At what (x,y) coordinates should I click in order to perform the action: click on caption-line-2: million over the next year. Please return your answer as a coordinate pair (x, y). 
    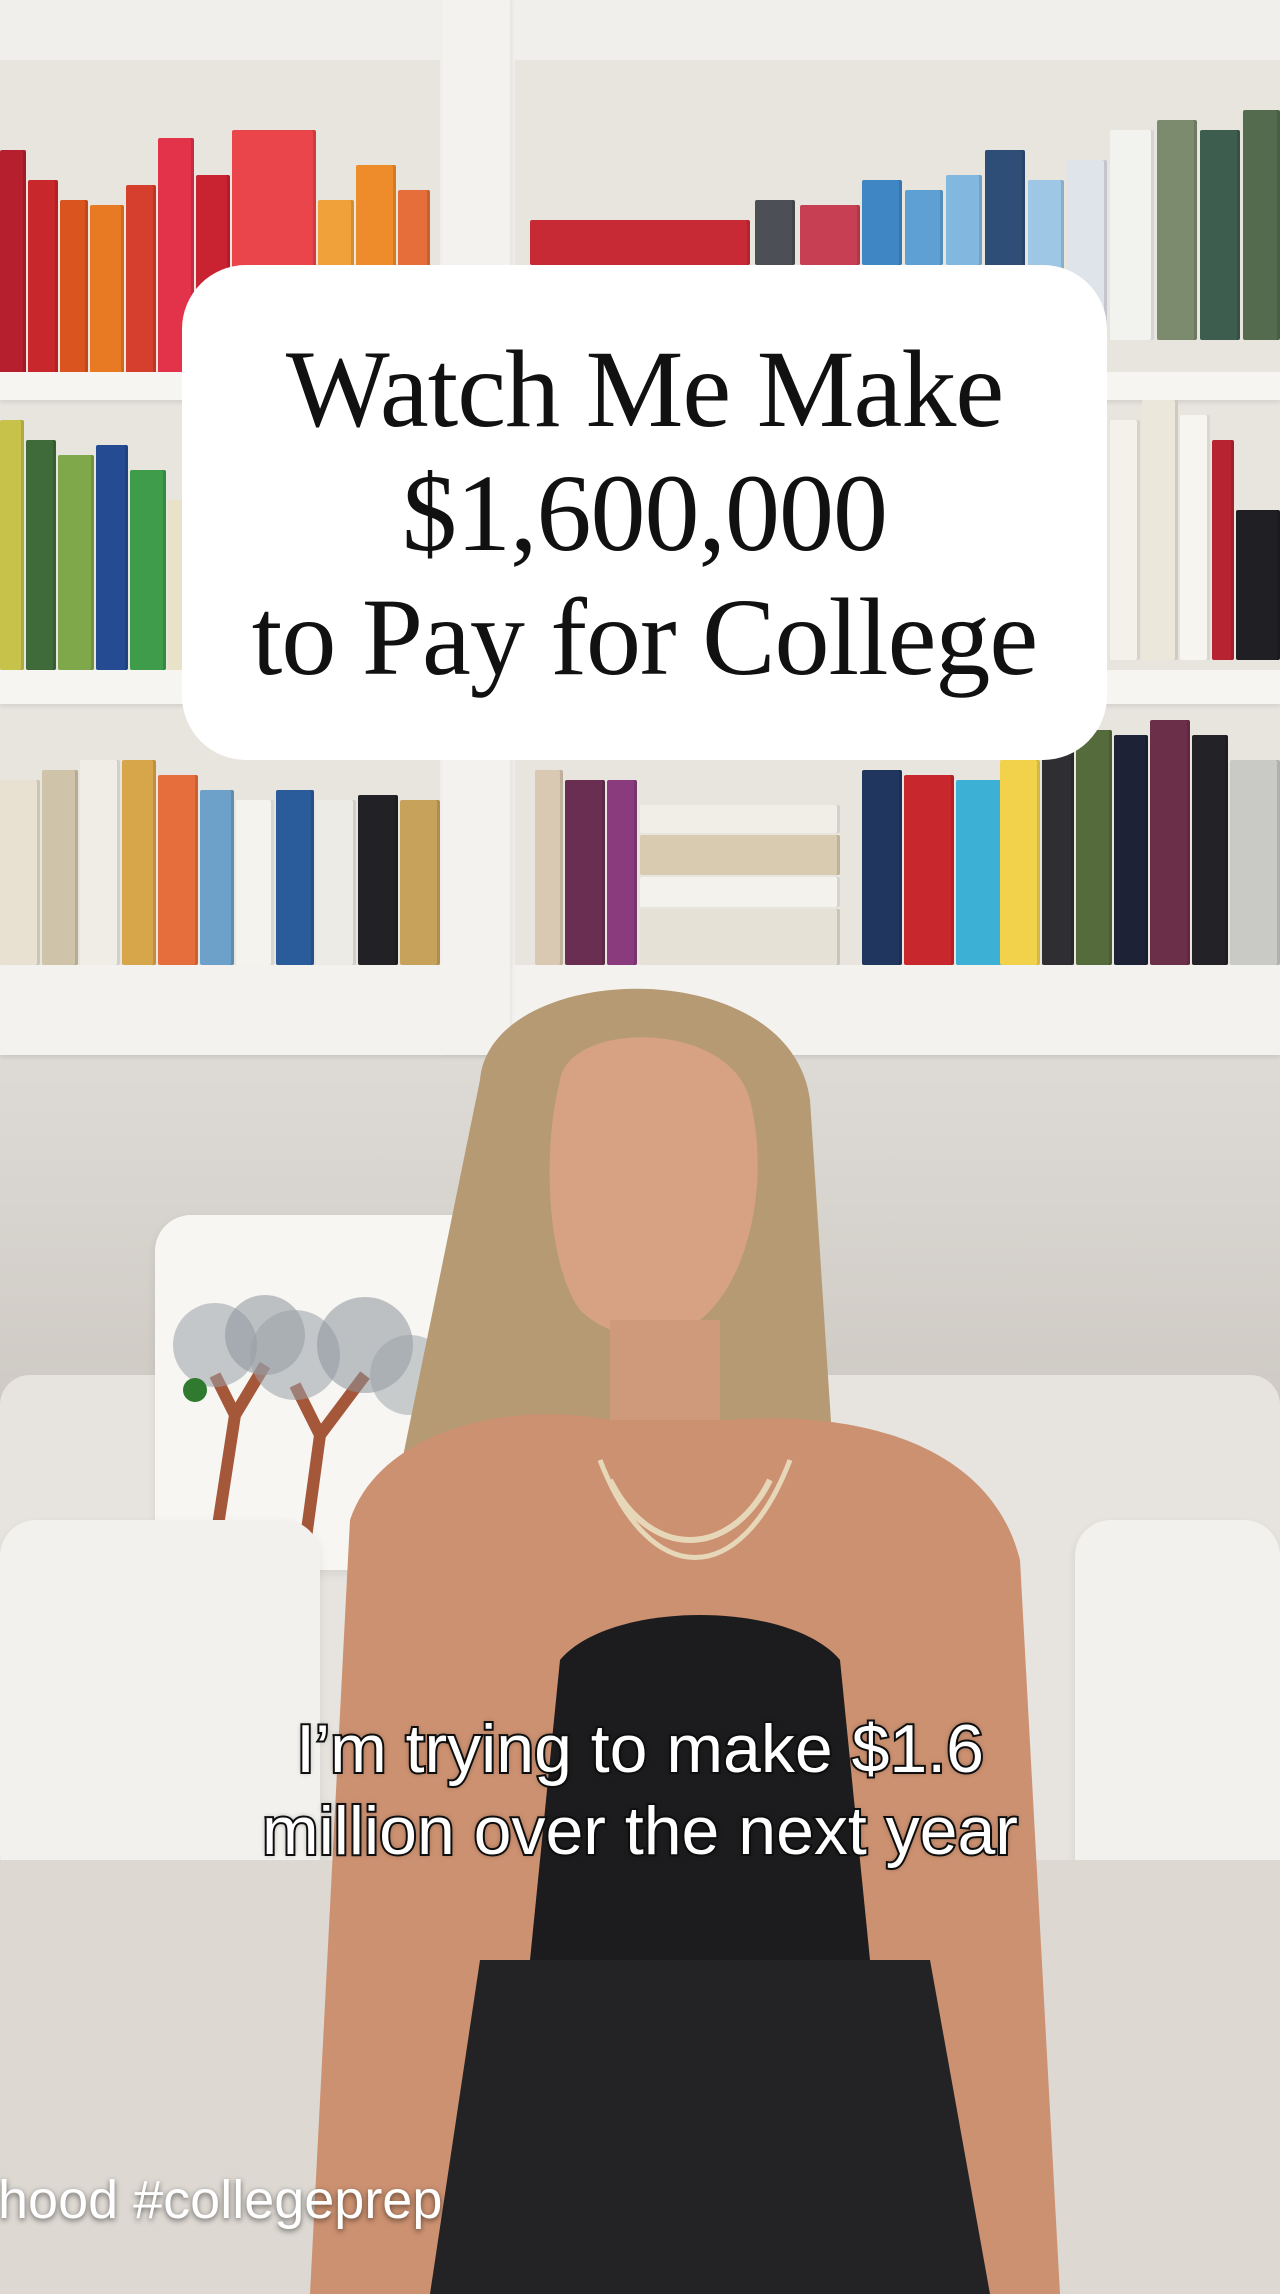
    Looking at the image, I should click on (640, 1831).